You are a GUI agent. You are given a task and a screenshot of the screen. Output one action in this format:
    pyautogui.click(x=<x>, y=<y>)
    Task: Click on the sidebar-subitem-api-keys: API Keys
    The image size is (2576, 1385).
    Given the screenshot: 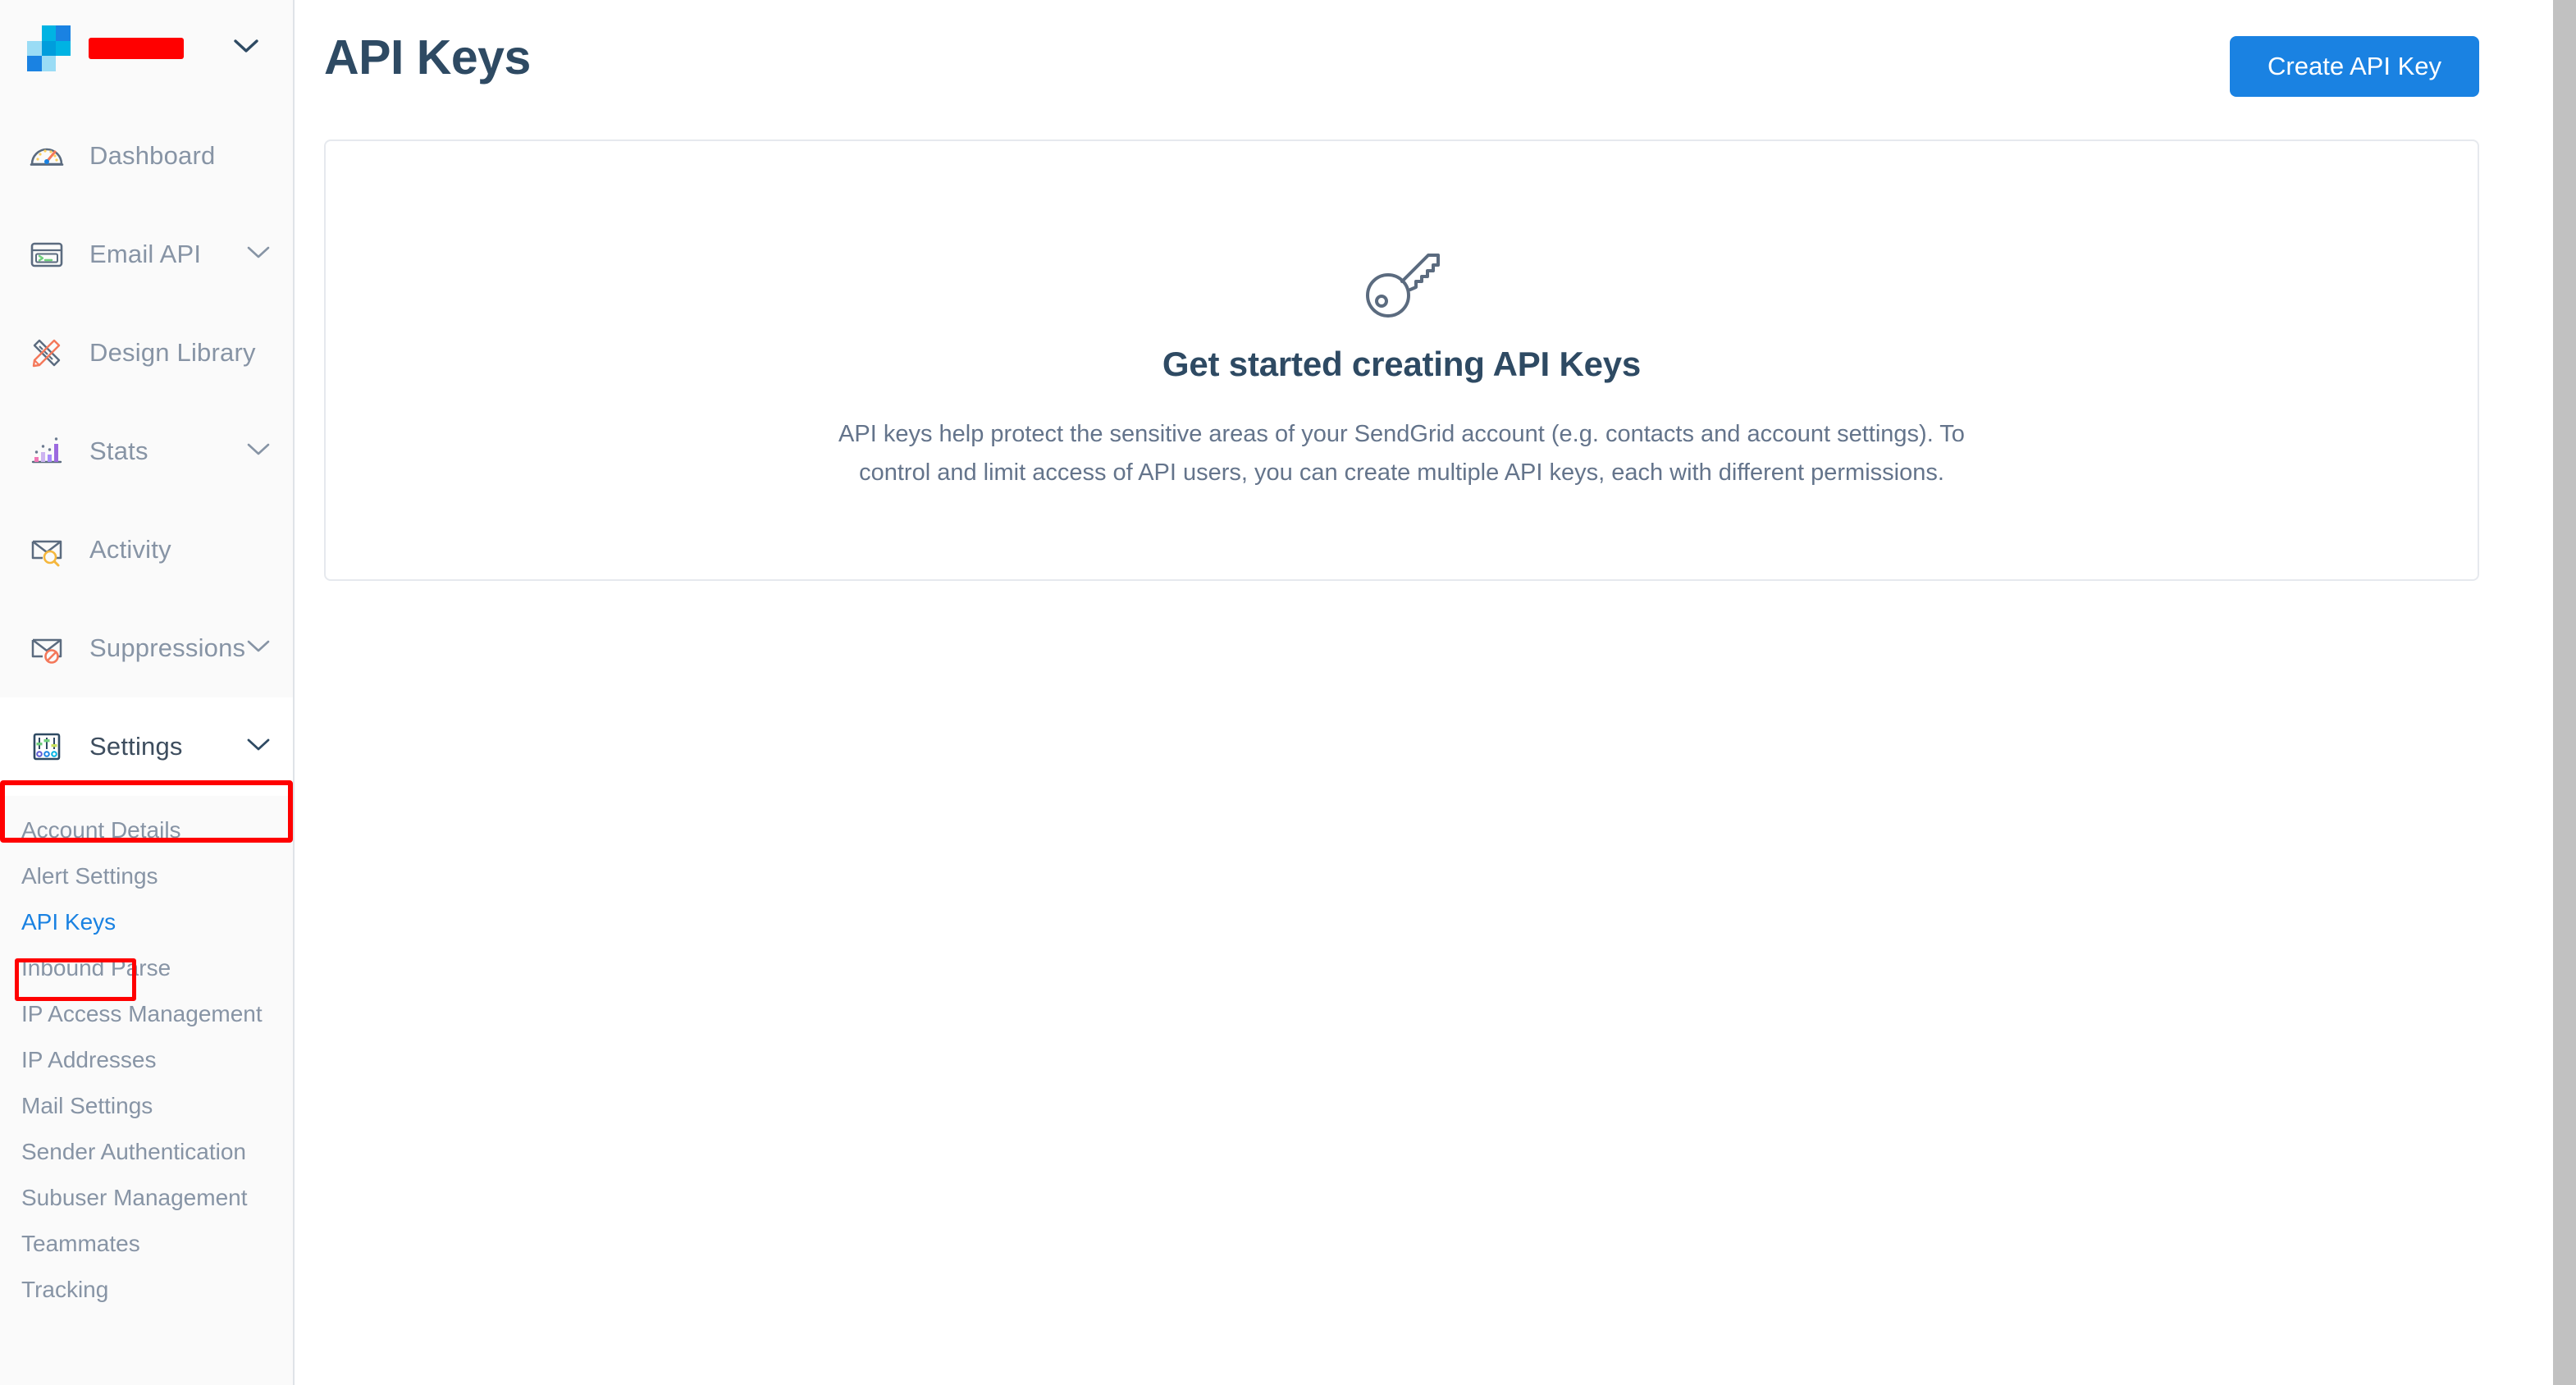 What is the action you would take?
    pyautogui.click(x=147, y=922)
    